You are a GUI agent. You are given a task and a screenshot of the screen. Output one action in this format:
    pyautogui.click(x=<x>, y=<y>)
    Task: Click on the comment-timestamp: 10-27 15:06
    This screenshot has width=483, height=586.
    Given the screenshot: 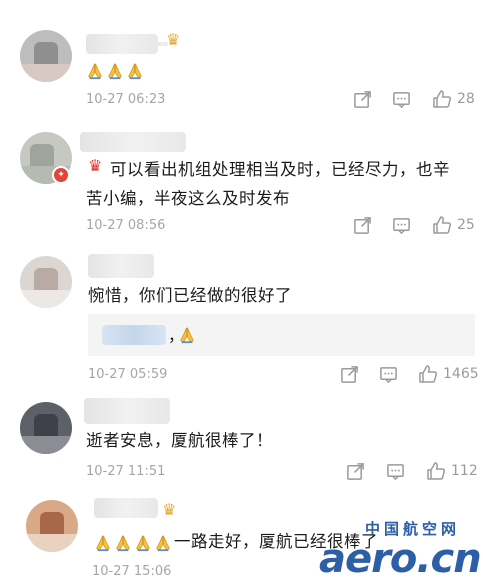 What is the action you would take?
    pyautogui.click(x=132, y=571)
    